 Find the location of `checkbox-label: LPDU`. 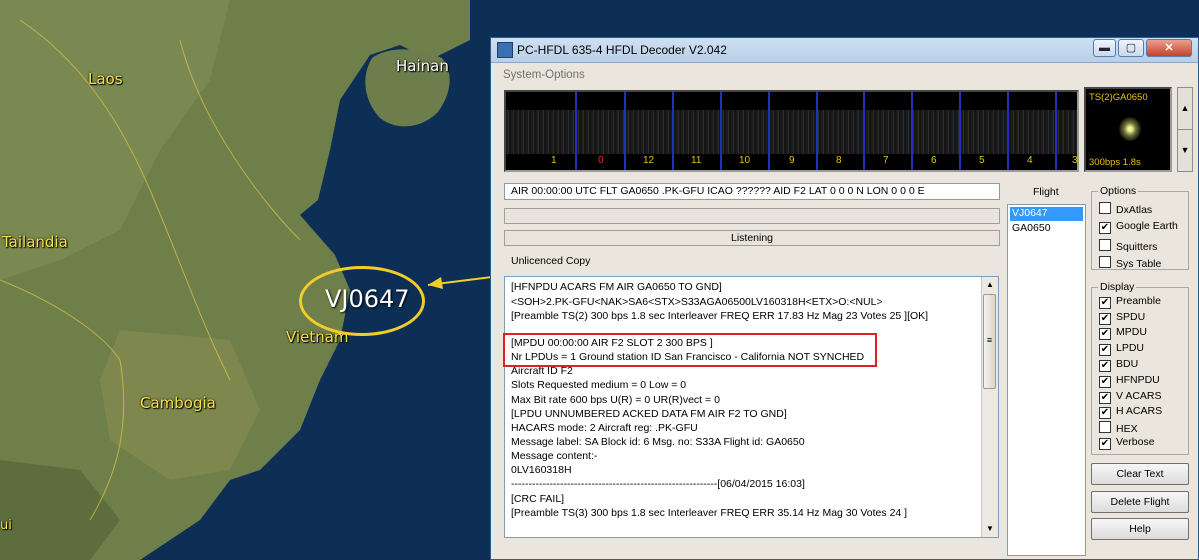

checkbox-label: LPDU is located at coordinates (1130, 348).